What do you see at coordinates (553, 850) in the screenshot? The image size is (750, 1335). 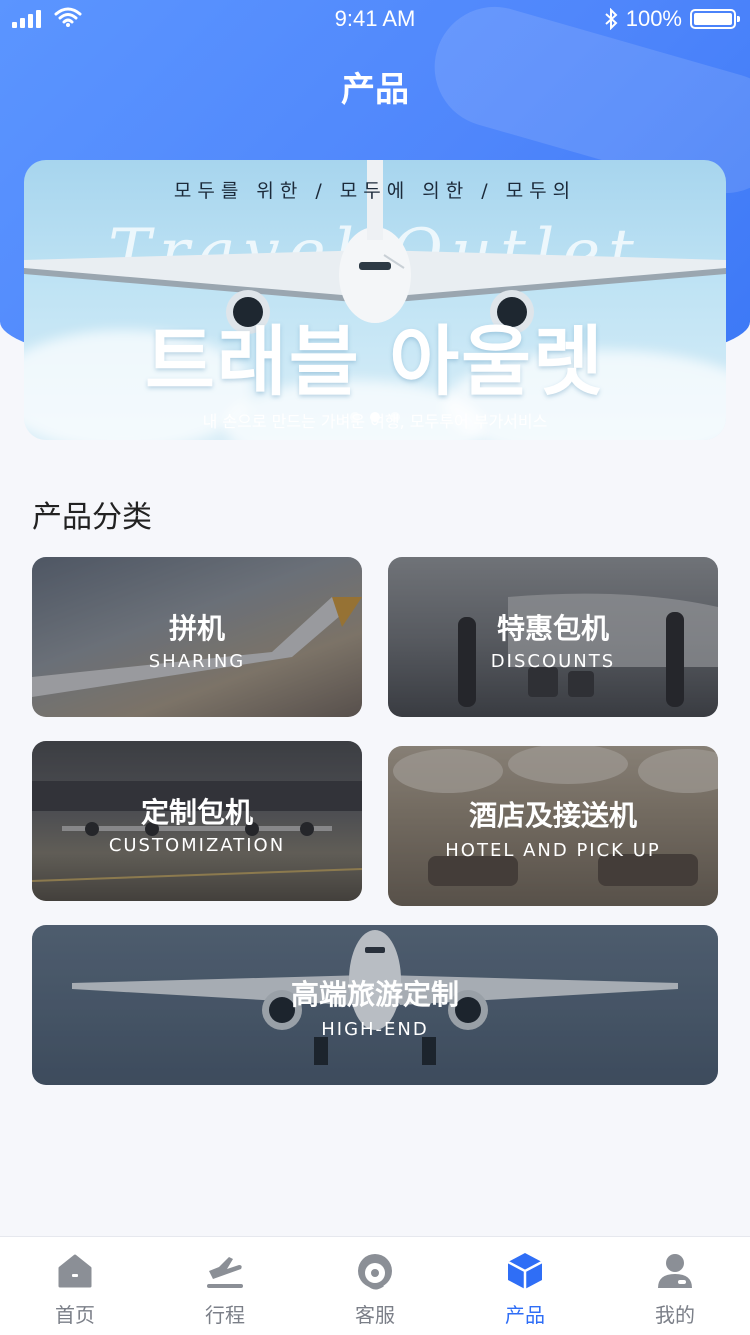 I see `category-subtitle: HOTEL AND PICK UP` at bounding box center [553, 850].